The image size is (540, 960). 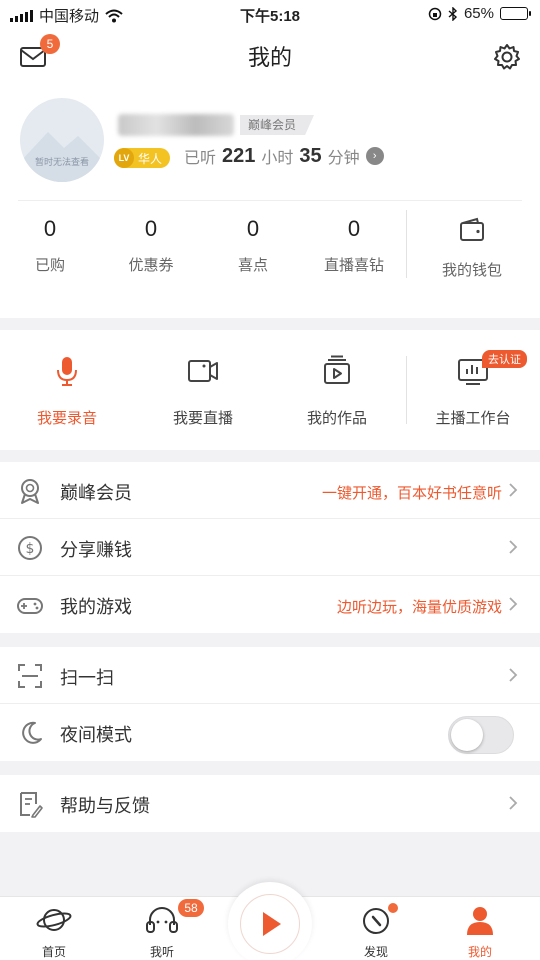 I want to click on record-button: 我要录音, so click(x=67, y=391).